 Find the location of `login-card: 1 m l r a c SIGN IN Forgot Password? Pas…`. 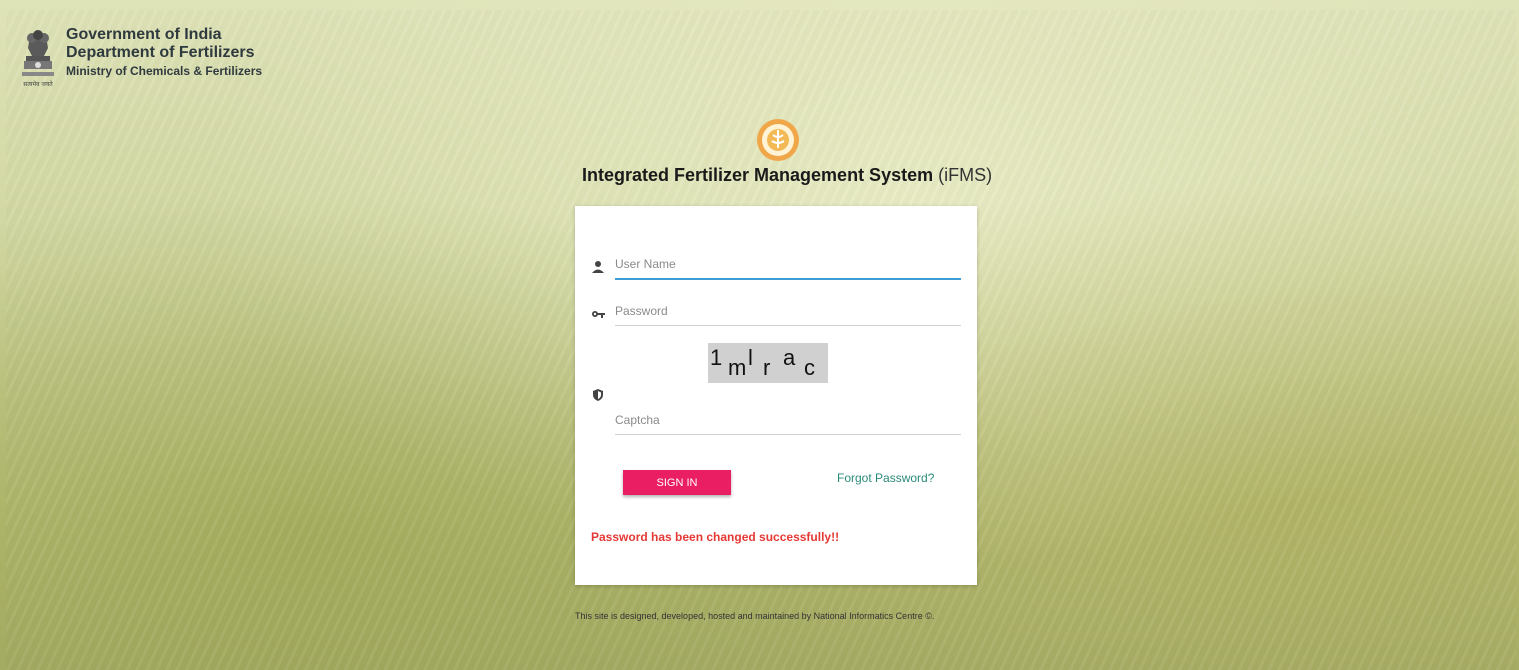

login-card: 1 m l r a c SIGN IN Forgot Password? Pas… is located at coordinates (776, 395).